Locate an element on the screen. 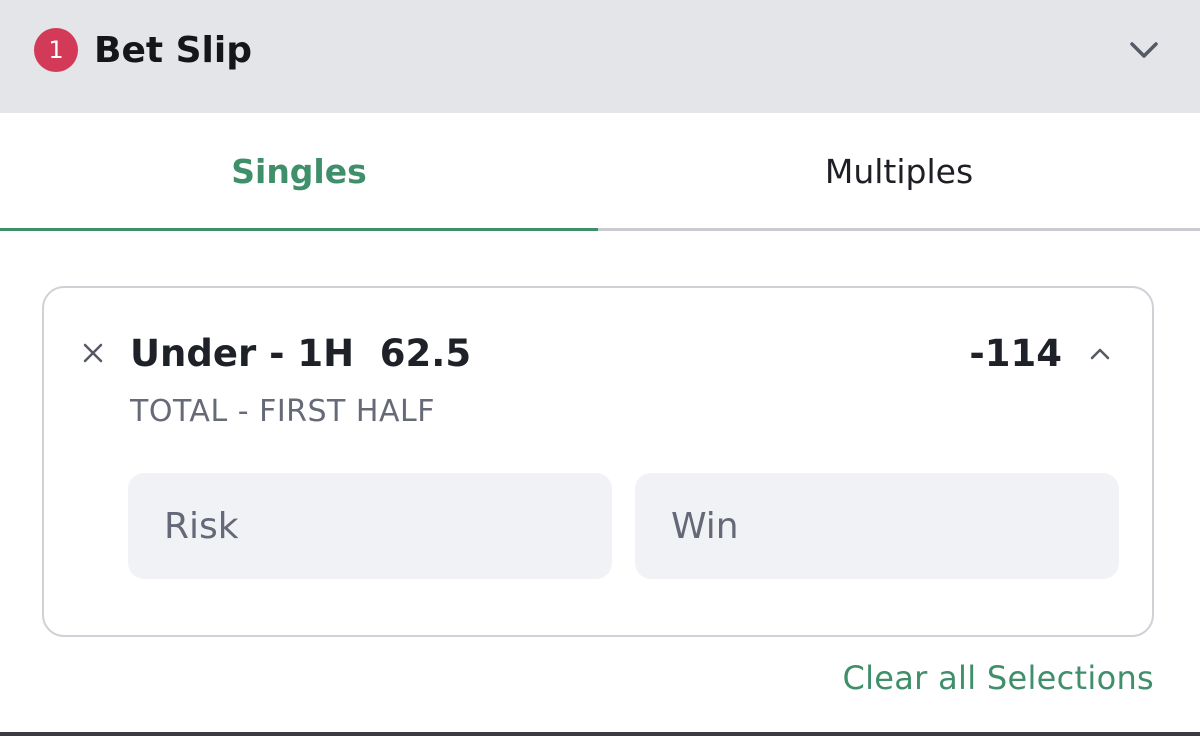  bottom-divider is located at coordinates (600, 734).